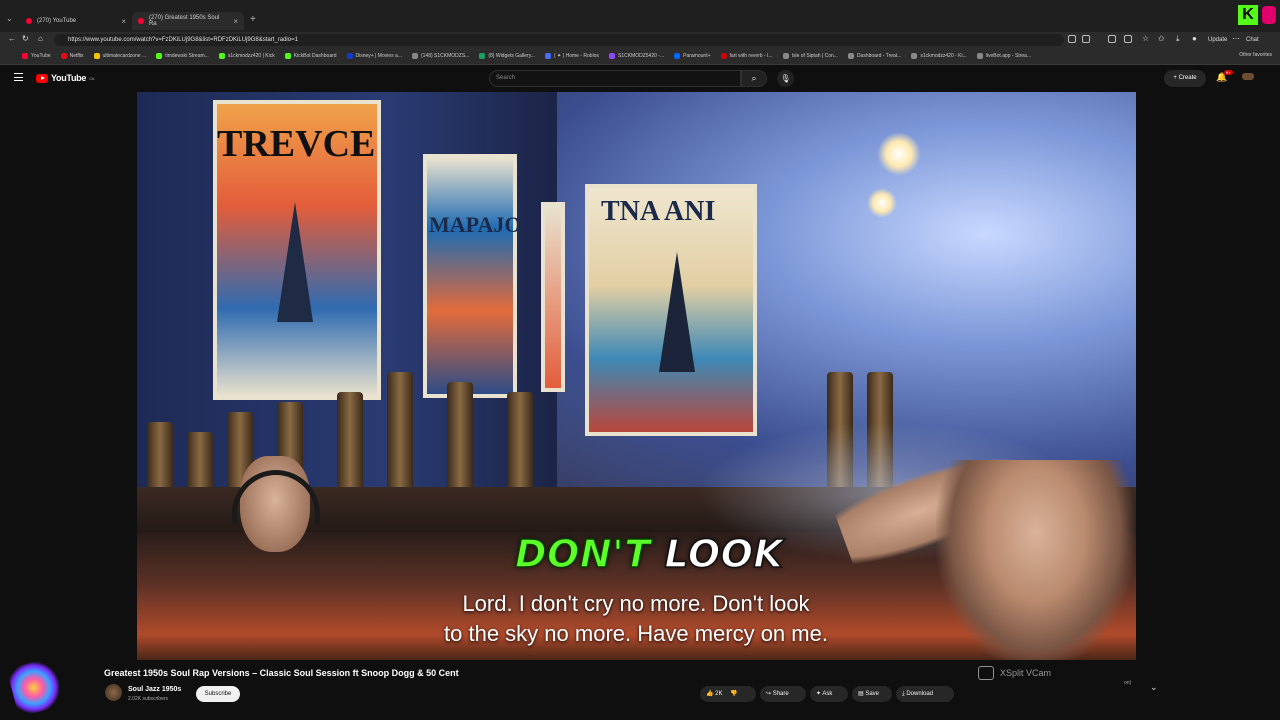  Describe the element at coordinates (1236, 38) in the screenshot. I see `more-menu-icon: ⋯` at that location.